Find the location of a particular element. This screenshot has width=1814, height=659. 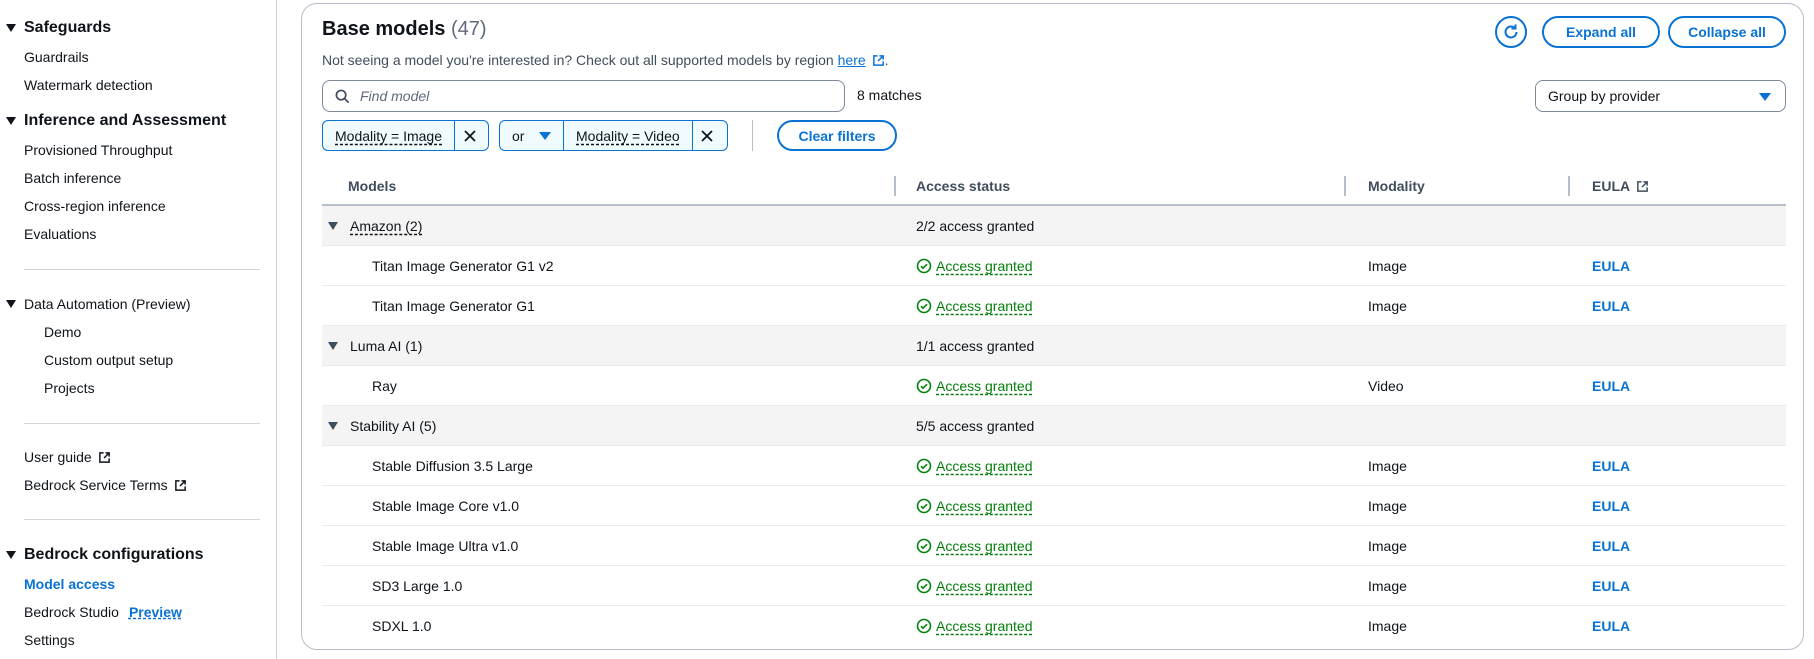

collapse-all-button: Collapse all is located at coordinates (1727, 32).